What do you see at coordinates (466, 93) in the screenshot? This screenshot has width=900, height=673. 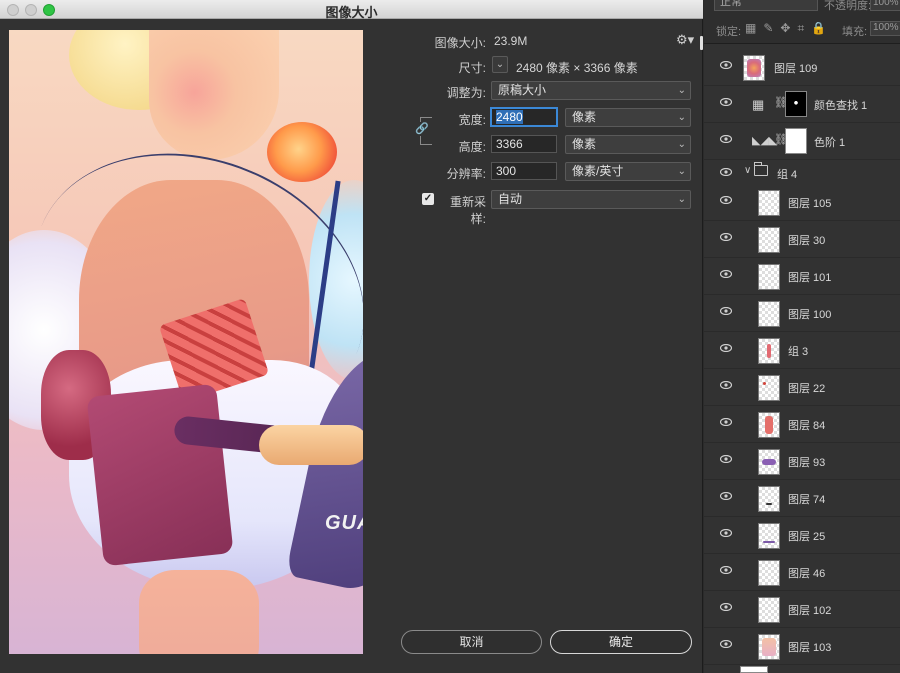 I see `fit-to-label: 调整为:` at bounding box center [466, 93].